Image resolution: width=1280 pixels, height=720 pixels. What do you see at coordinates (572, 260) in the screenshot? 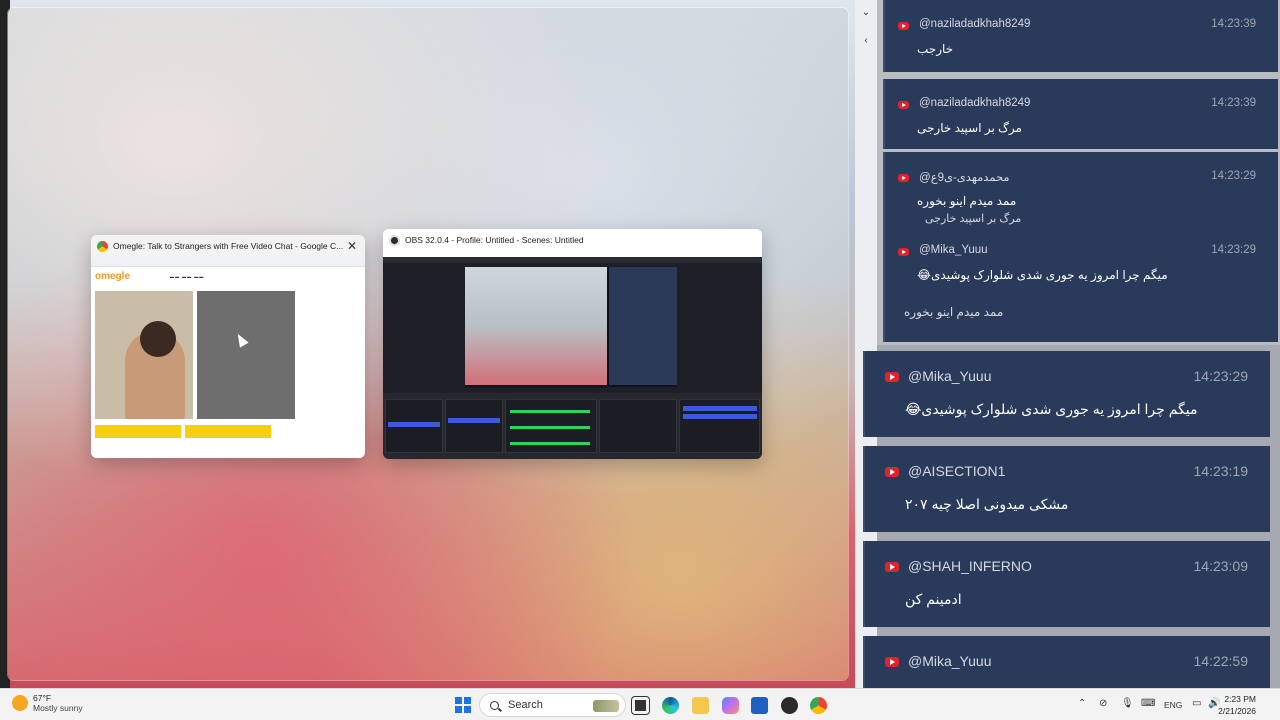
I see `obs-menubar` at bounding box center [572, 260].